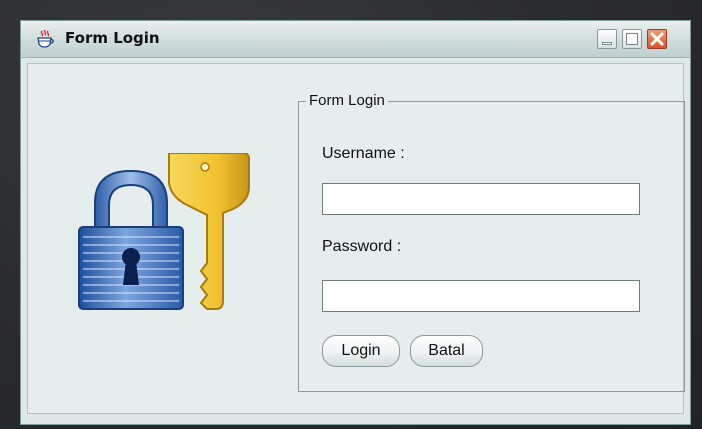 The image size is (702, 429). I want to click on maximize-icon, so click(632, 39).